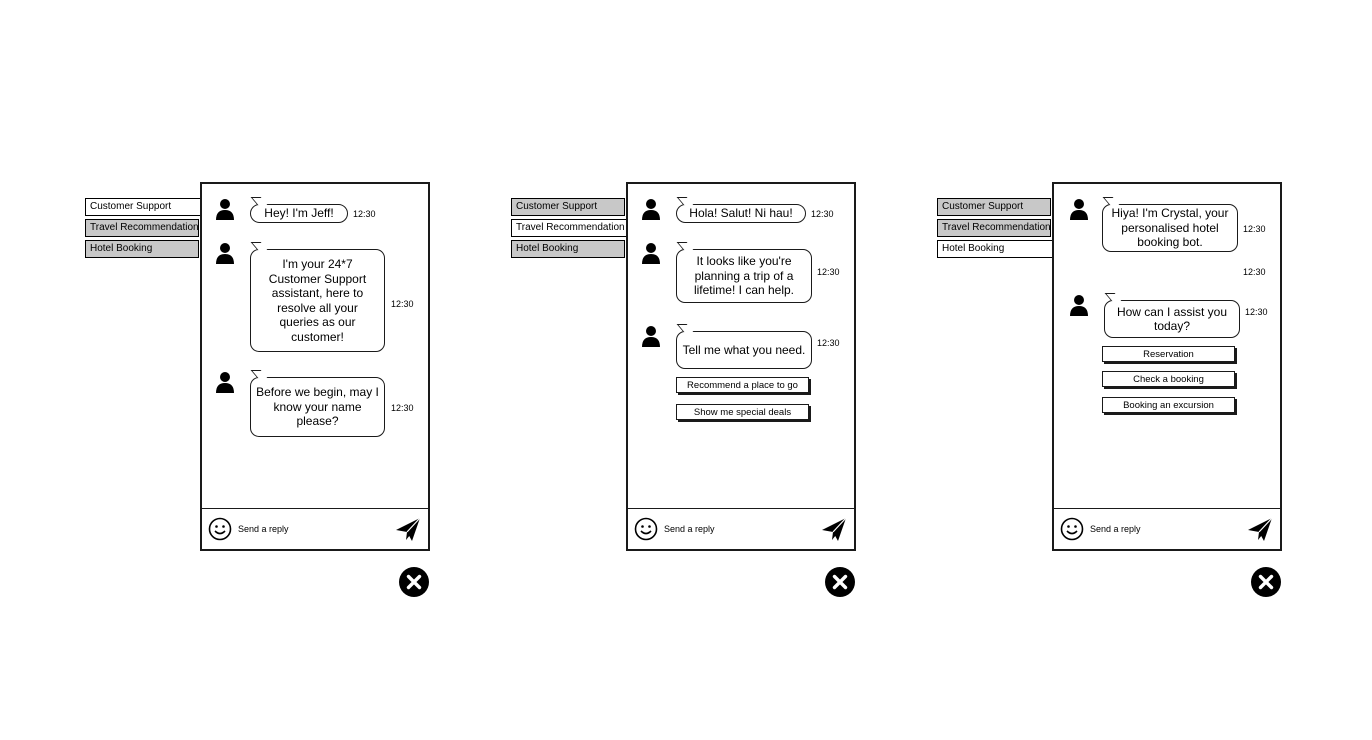 This screenshot has width=1372, height=740. I want to click on message-bubble: Hey! I'm Jeff!, so click(299, 210).